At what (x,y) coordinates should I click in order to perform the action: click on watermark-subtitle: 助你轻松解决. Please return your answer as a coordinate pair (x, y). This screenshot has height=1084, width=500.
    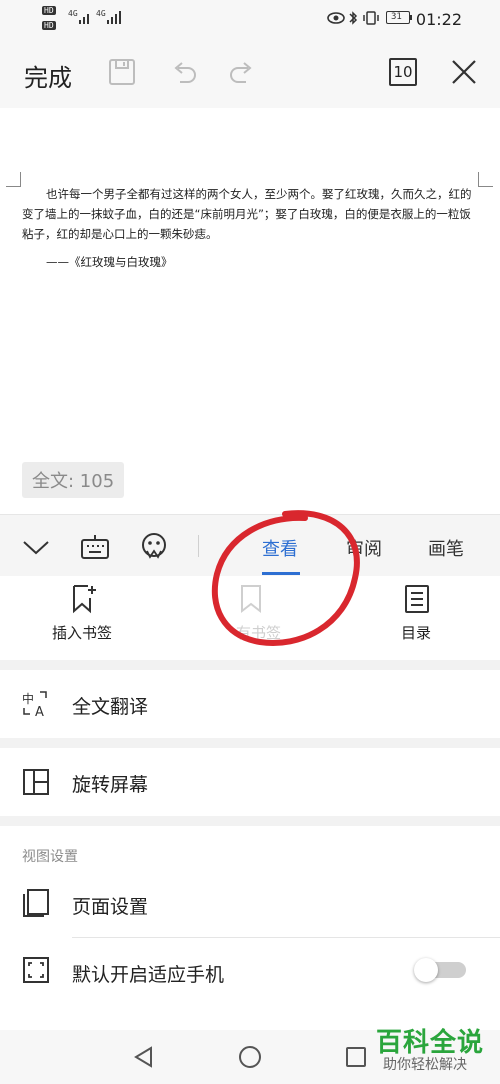
    Looking at the image, I should click on (425, 1065).